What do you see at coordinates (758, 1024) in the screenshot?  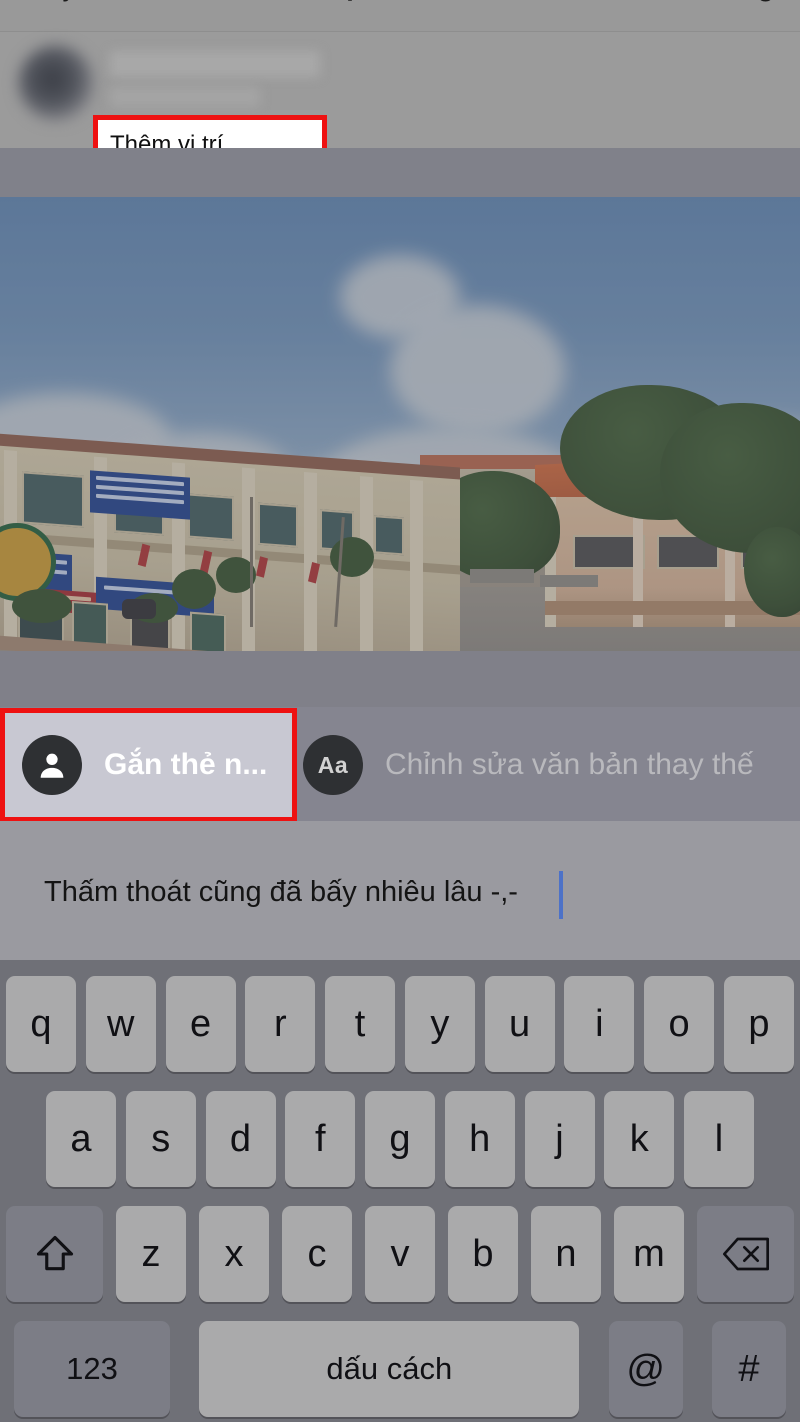 I see `key-p: p` at bounding box center [758, 1024].